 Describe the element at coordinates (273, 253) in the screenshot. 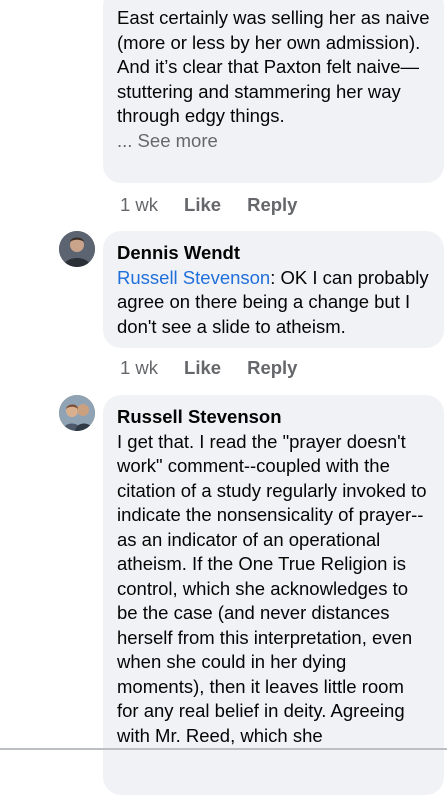

I see `comment-author: Dennis Wendt` at that location.